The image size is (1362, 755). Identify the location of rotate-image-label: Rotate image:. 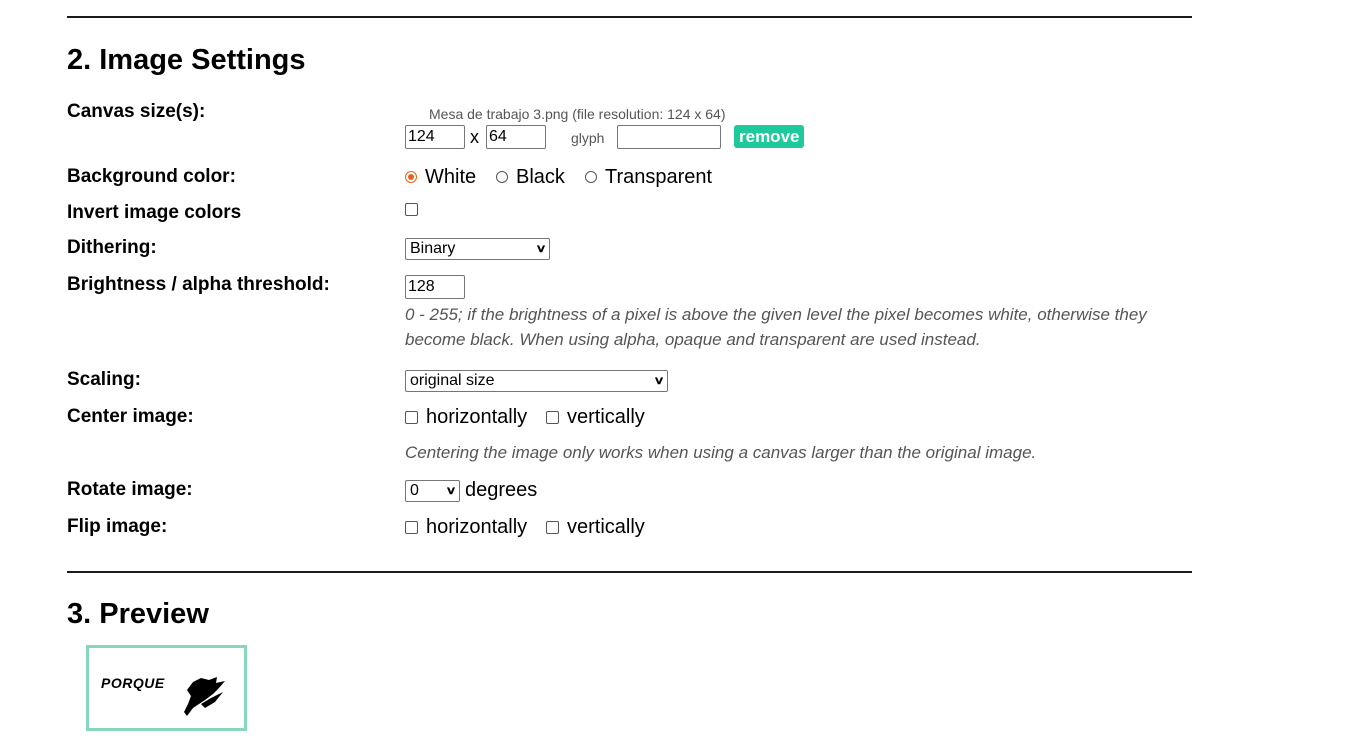
(130, 489).